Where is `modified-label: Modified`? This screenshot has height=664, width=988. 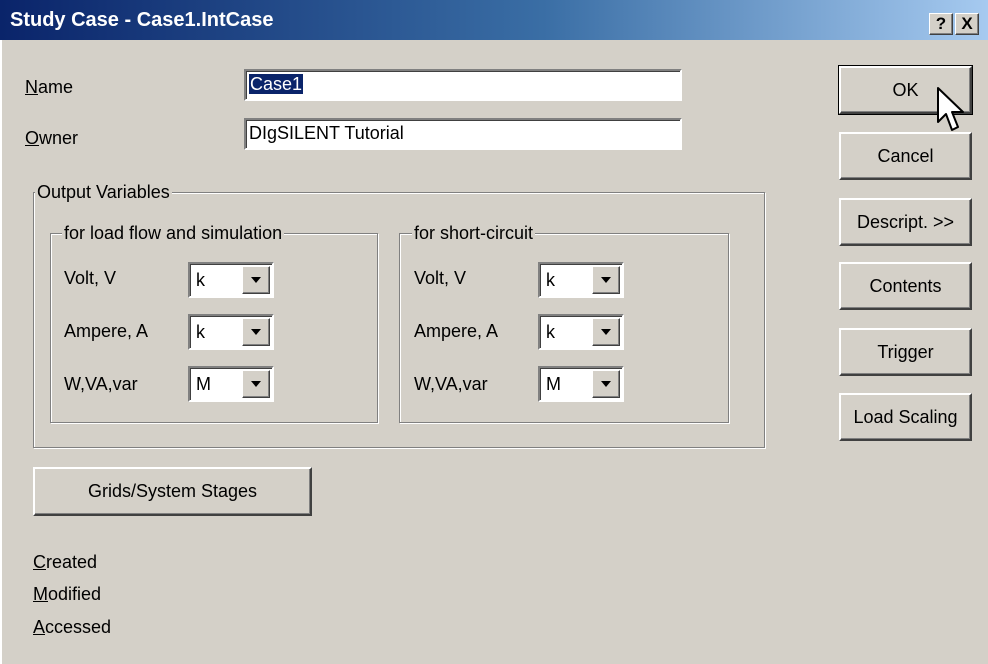 modified-label: Modified is located at coordinates (67, 594).